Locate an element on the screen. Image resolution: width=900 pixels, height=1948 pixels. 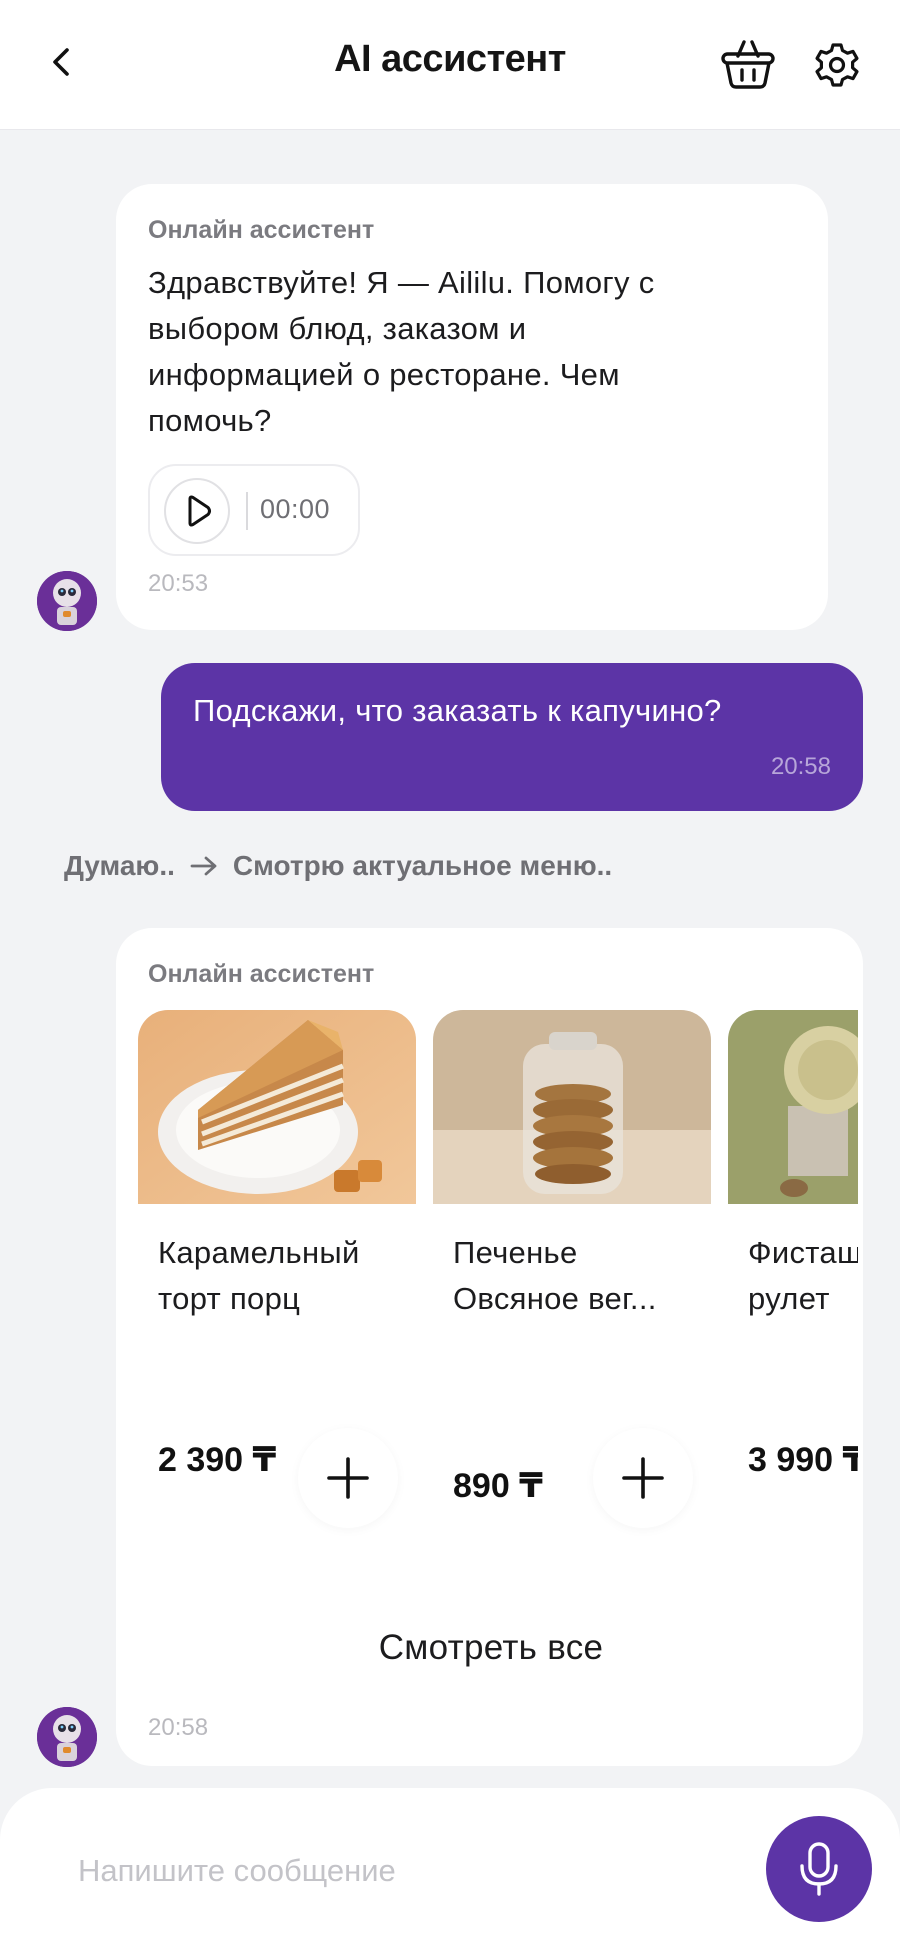
message-text: Подскажи, что заказать к капучино? is located at coordinates (457, 710).